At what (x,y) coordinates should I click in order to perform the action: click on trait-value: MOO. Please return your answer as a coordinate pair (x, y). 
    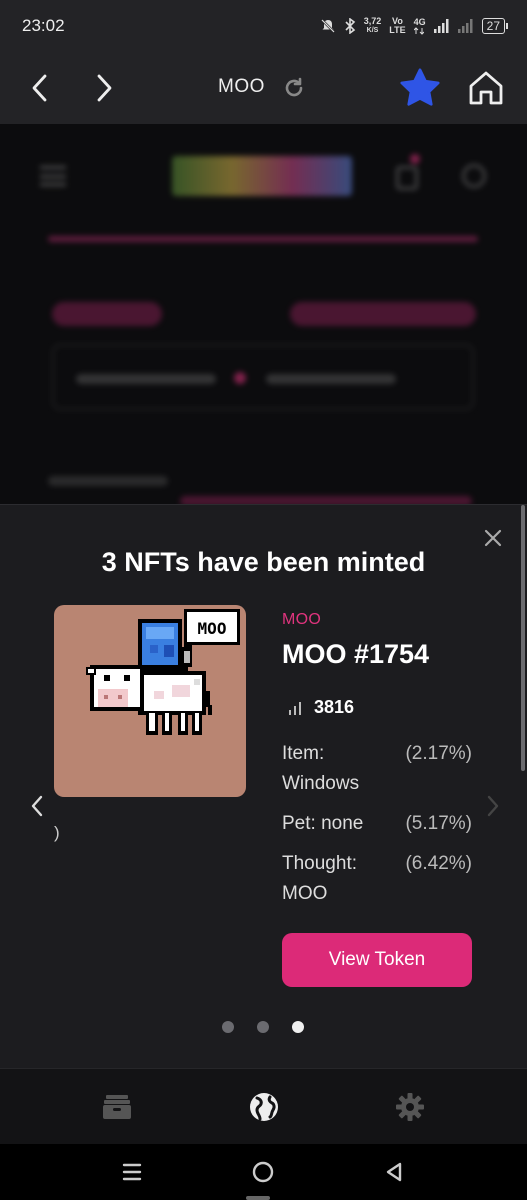
    Looking at the image, I should click on (305, 893).